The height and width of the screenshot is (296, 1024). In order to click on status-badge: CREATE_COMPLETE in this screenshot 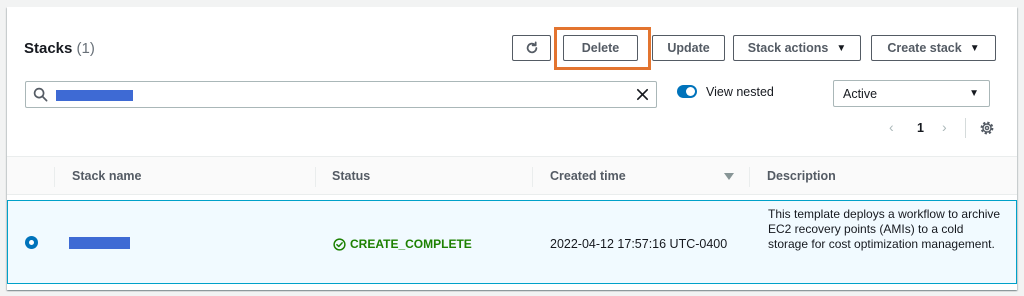, I will do `click(402, 244)`.